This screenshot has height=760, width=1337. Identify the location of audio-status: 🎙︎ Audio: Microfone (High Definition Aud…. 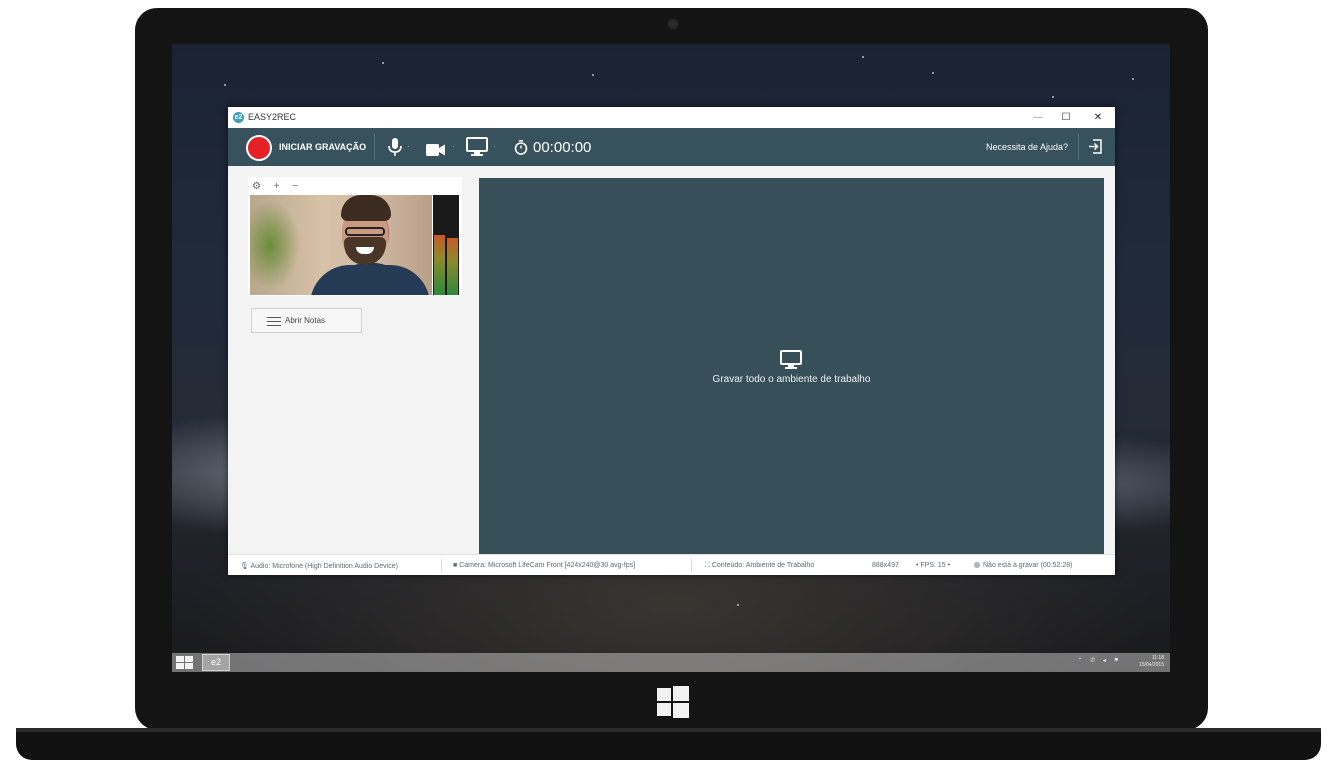
(319, 566).